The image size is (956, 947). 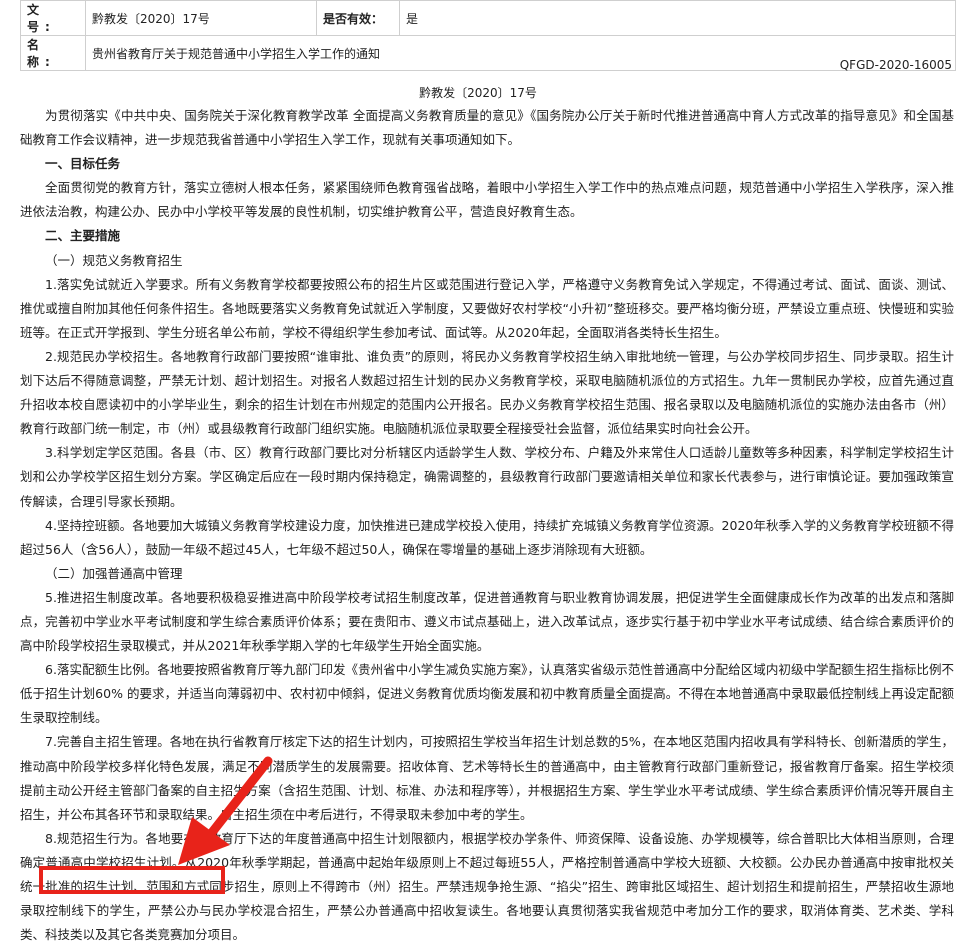 What do you see at coordinates (114, 260) in the screenshot?
I see `subheading-compulsory: （一）规范义务教育招生` at bounding box center [114, 260].